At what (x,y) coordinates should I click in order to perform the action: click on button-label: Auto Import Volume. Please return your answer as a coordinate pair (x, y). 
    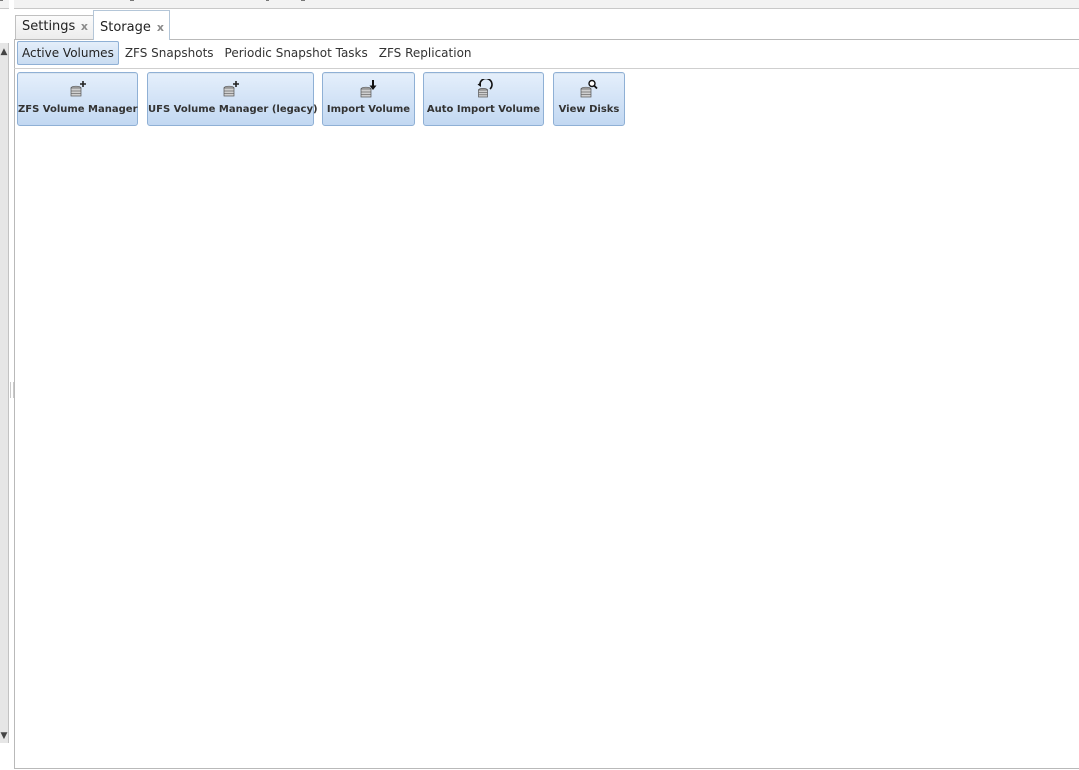
    Looking at the image, I should click on (483, 109).